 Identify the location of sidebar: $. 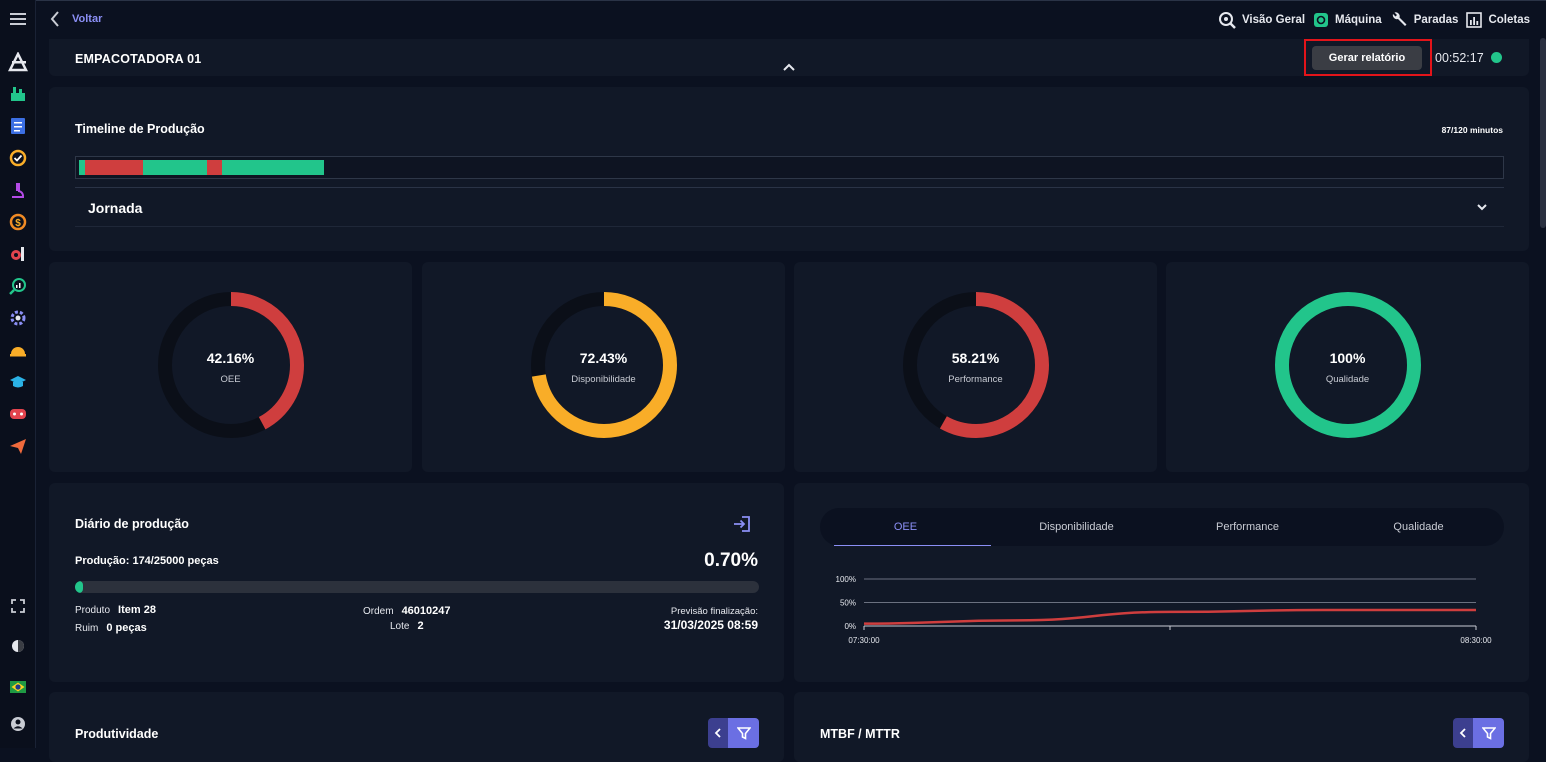
(18, 374).